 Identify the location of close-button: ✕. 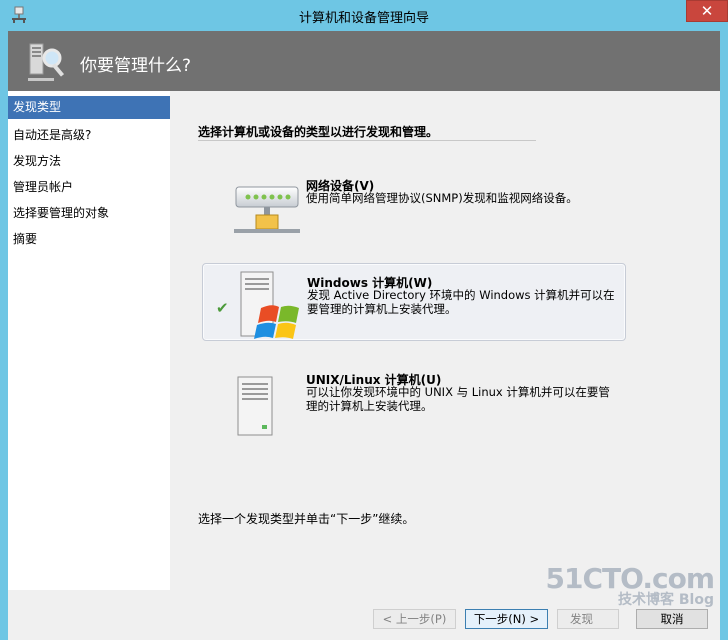
(707, 11).